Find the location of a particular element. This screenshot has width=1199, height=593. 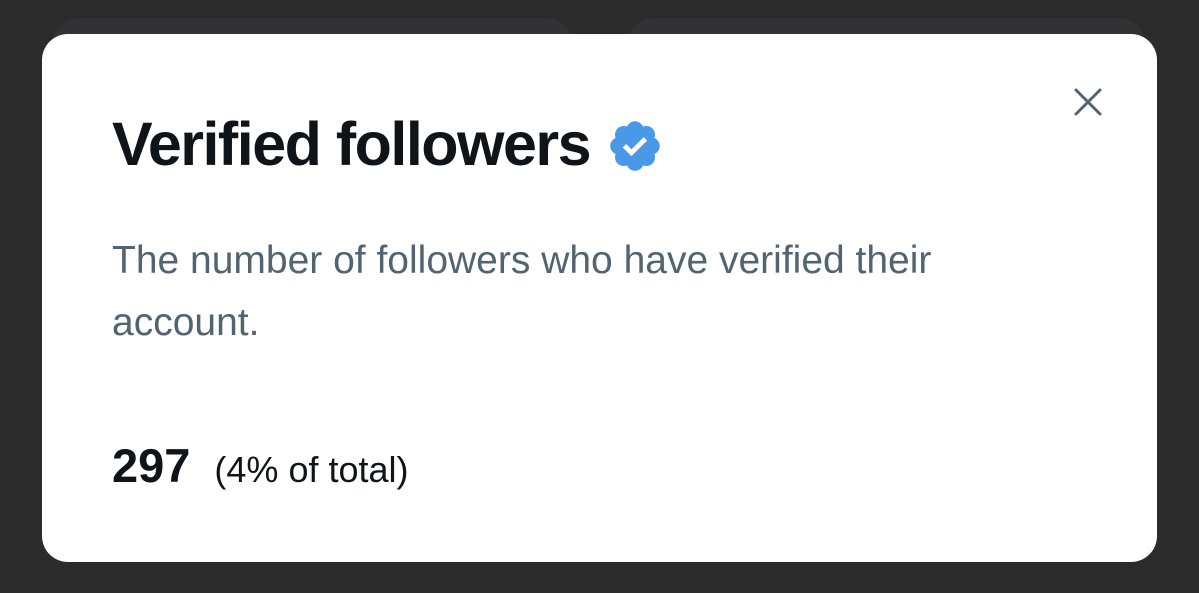

dialog-title: Verified followers is located at coordinates (352, 144).